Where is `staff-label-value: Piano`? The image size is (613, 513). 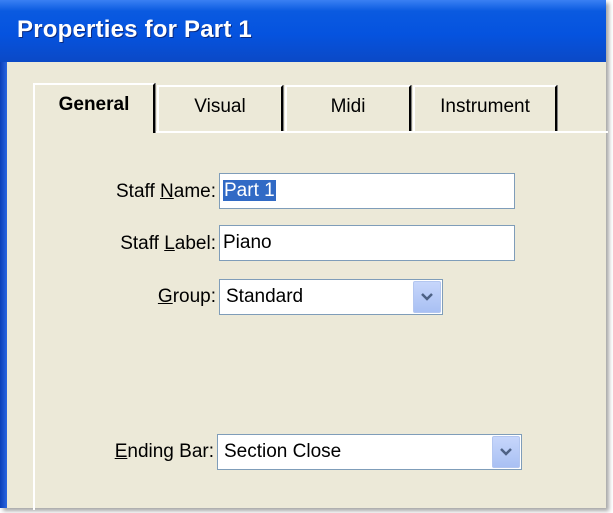
staff-label-value: Piano is located at coordinates (247, 242).